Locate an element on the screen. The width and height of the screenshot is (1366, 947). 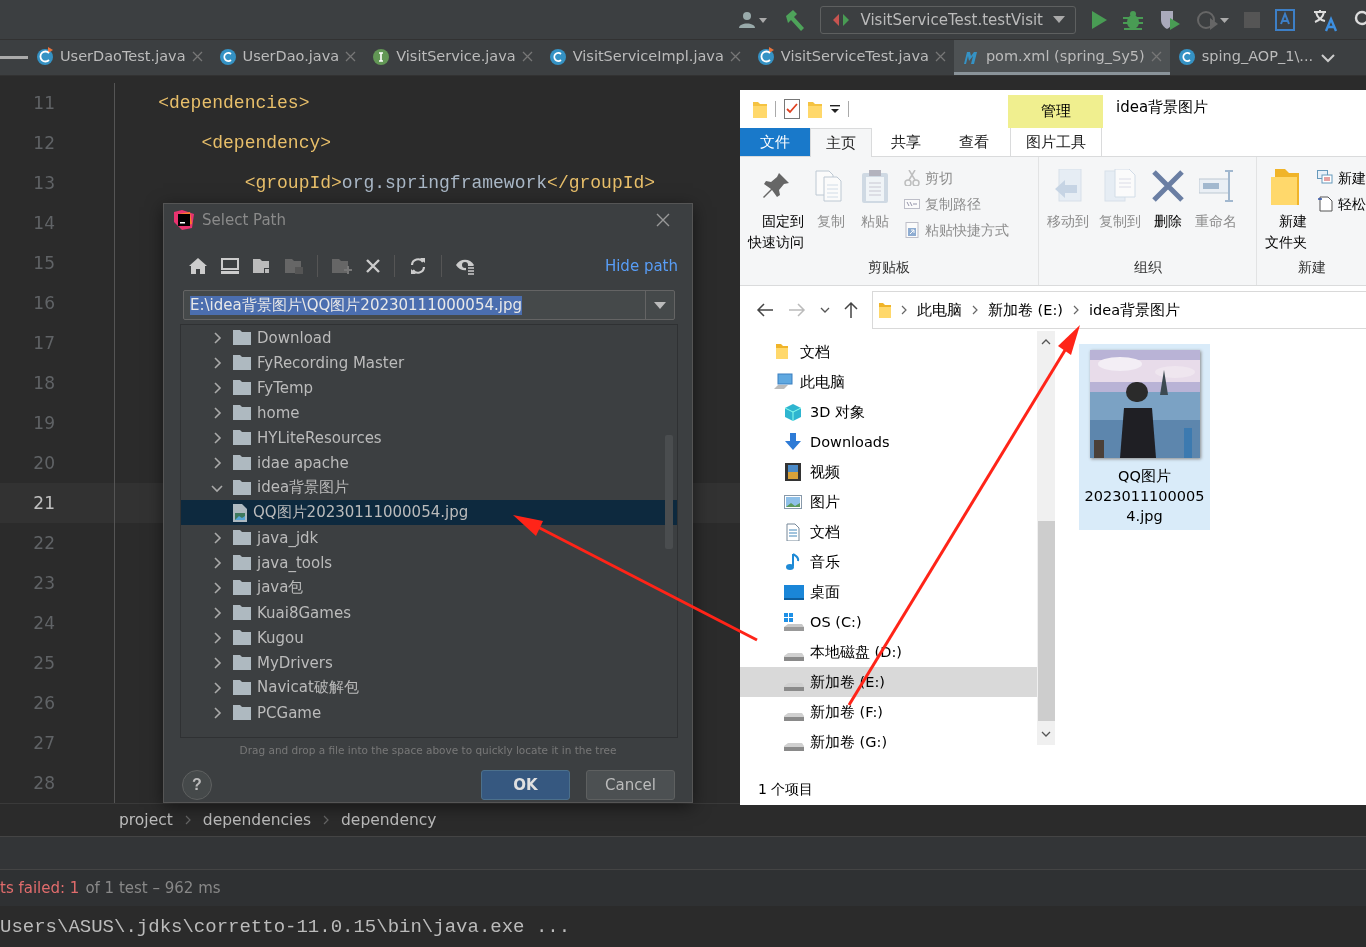
properties-icon is located at coordinates (792, 109).